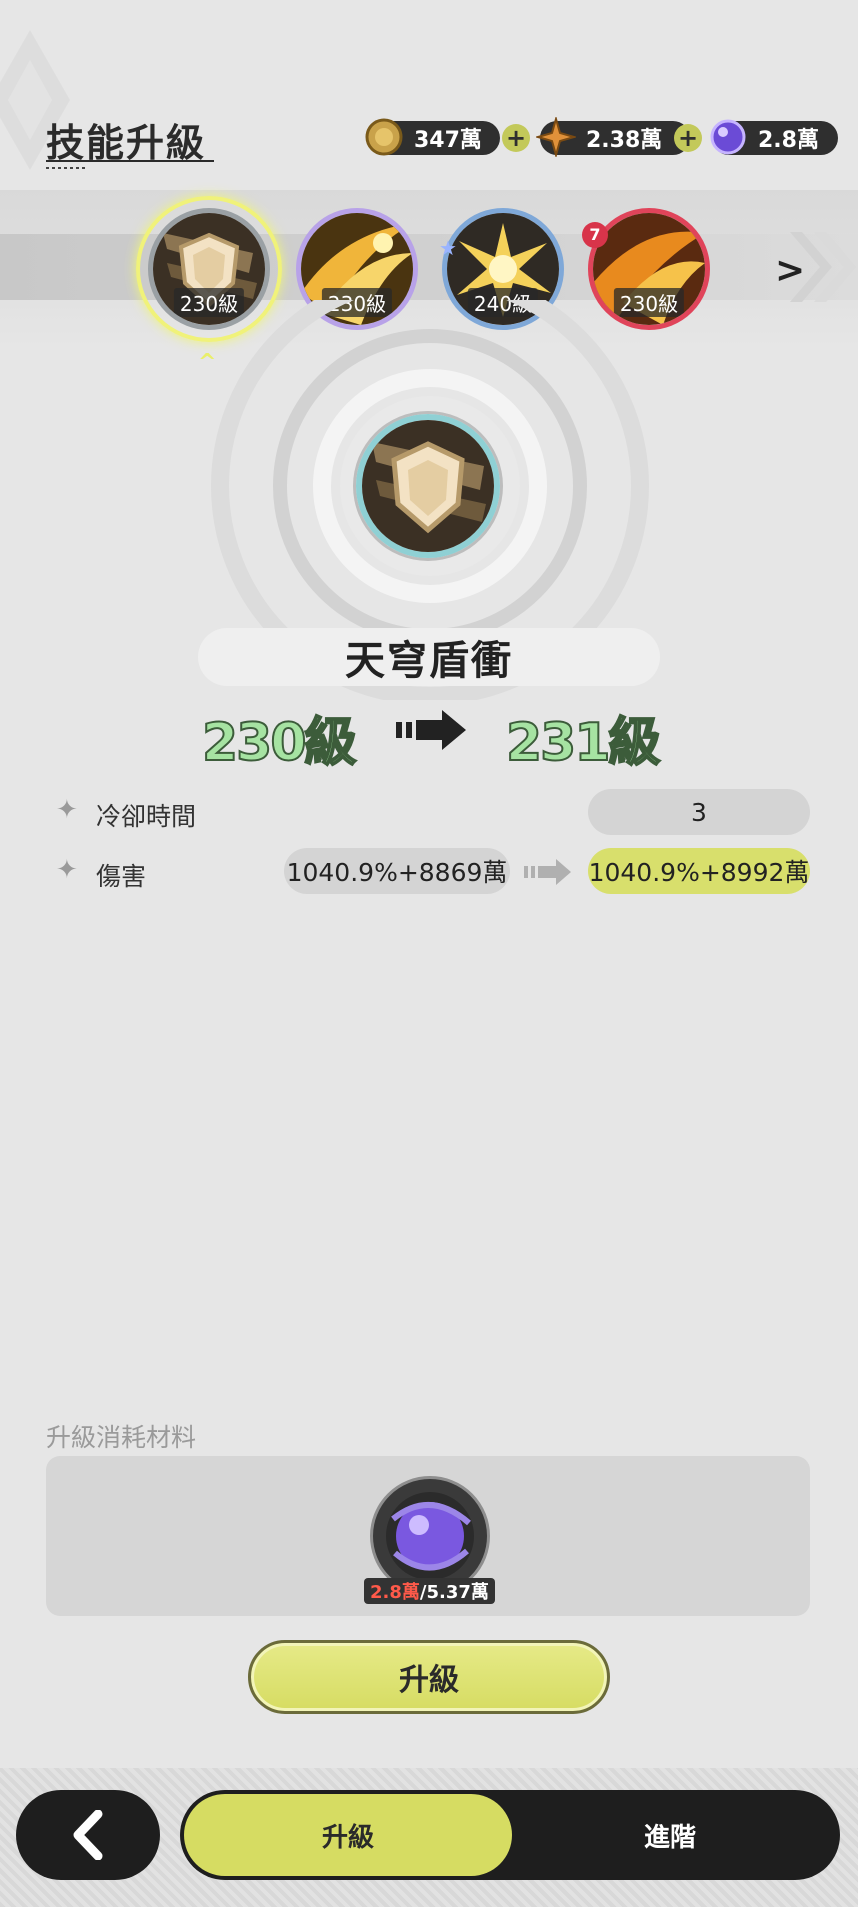 The width and height of the screenshot is (858, 1907). I want to click on skill-strip-band, so click(429, 267).